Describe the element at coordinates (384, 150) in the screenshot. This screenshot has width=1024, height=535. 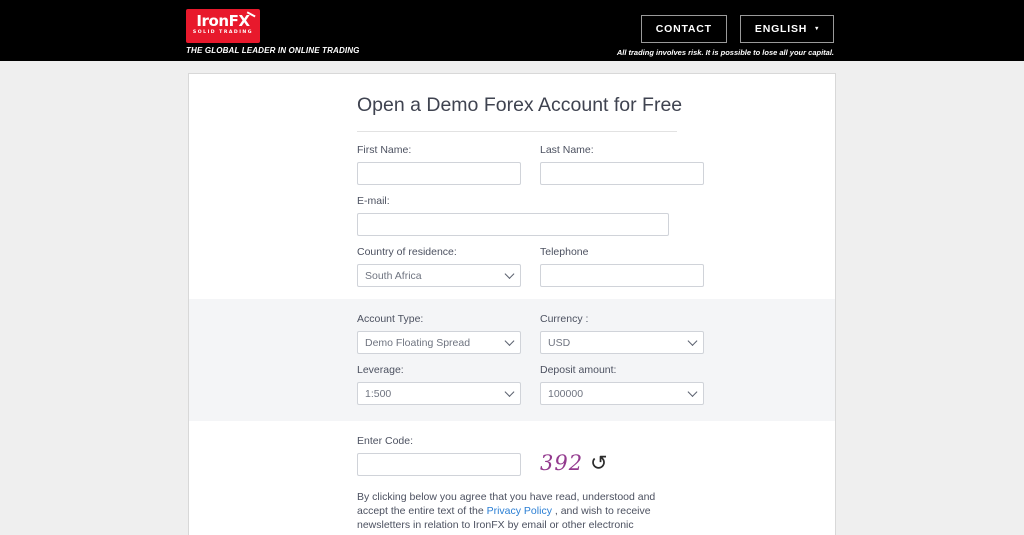
I see `first-name-label: First Name:` at that location.